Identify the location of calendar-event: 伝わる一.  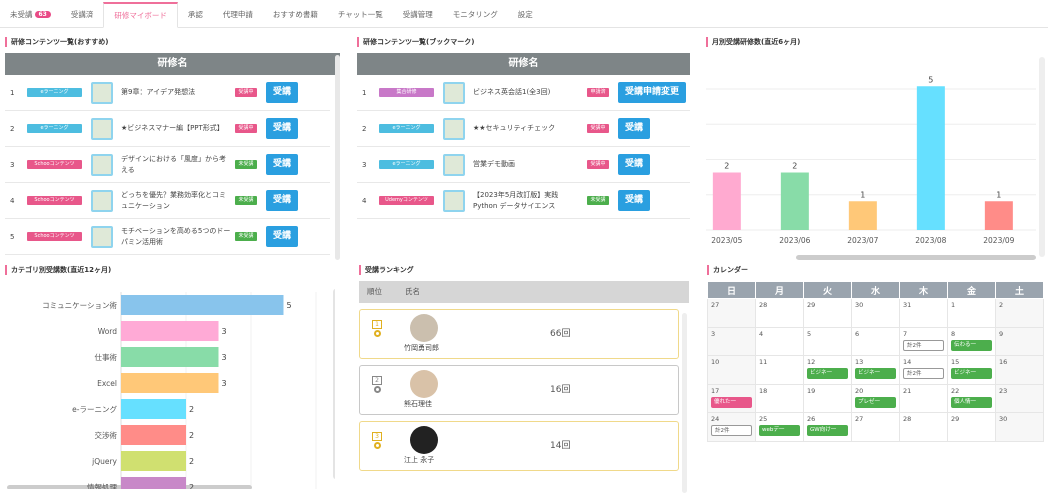
(971, 345).